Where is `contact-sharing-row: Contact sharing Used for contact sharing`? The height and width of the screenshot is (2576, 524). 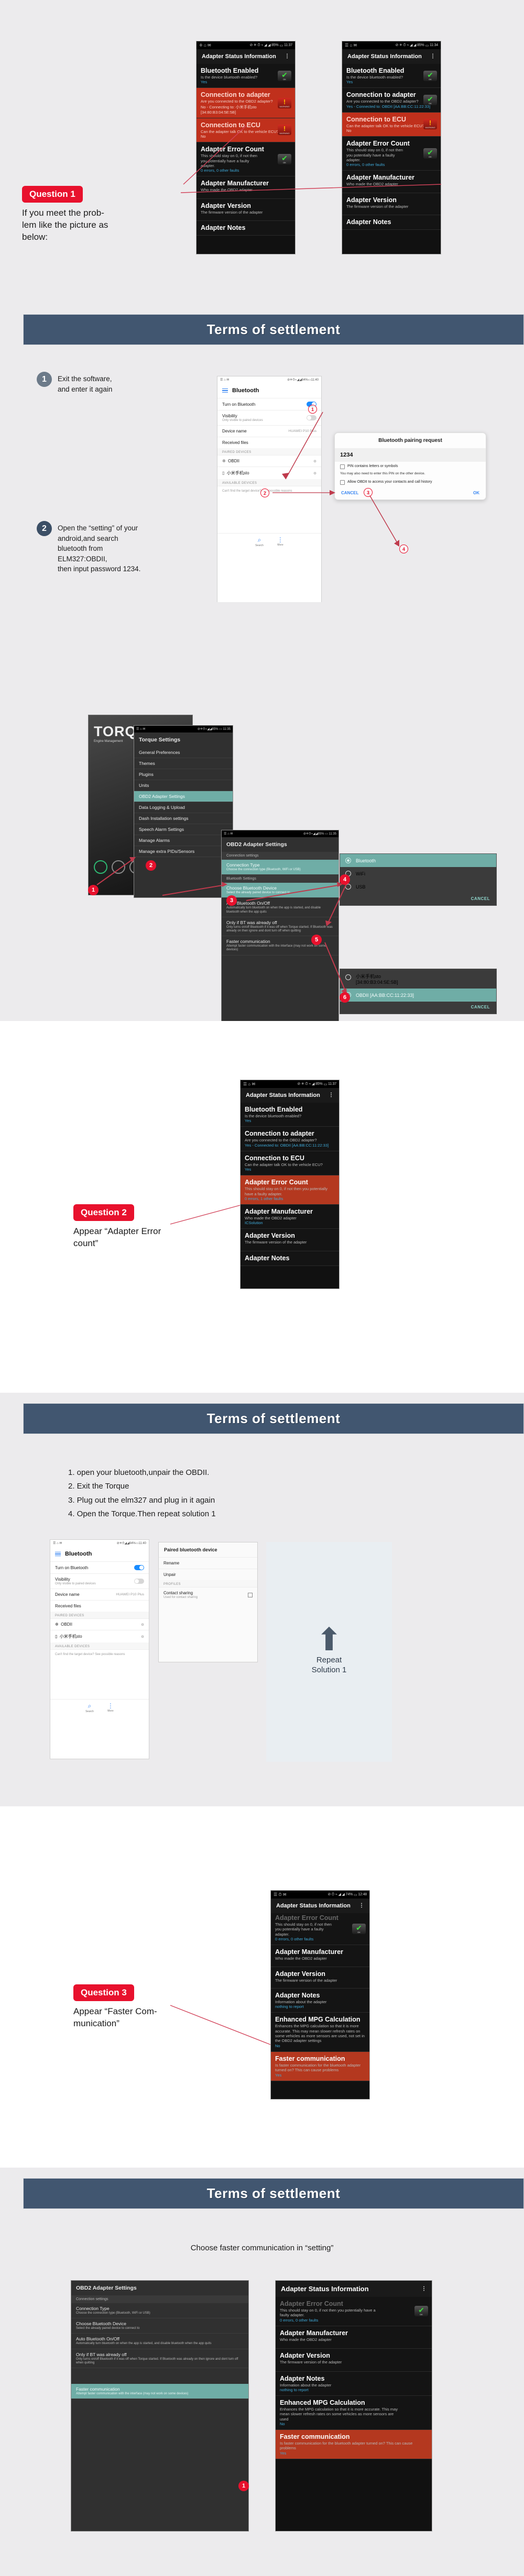 contact-sharing-row: Contact sharing Used for contact sharing is located at coordinates (208, 1594).